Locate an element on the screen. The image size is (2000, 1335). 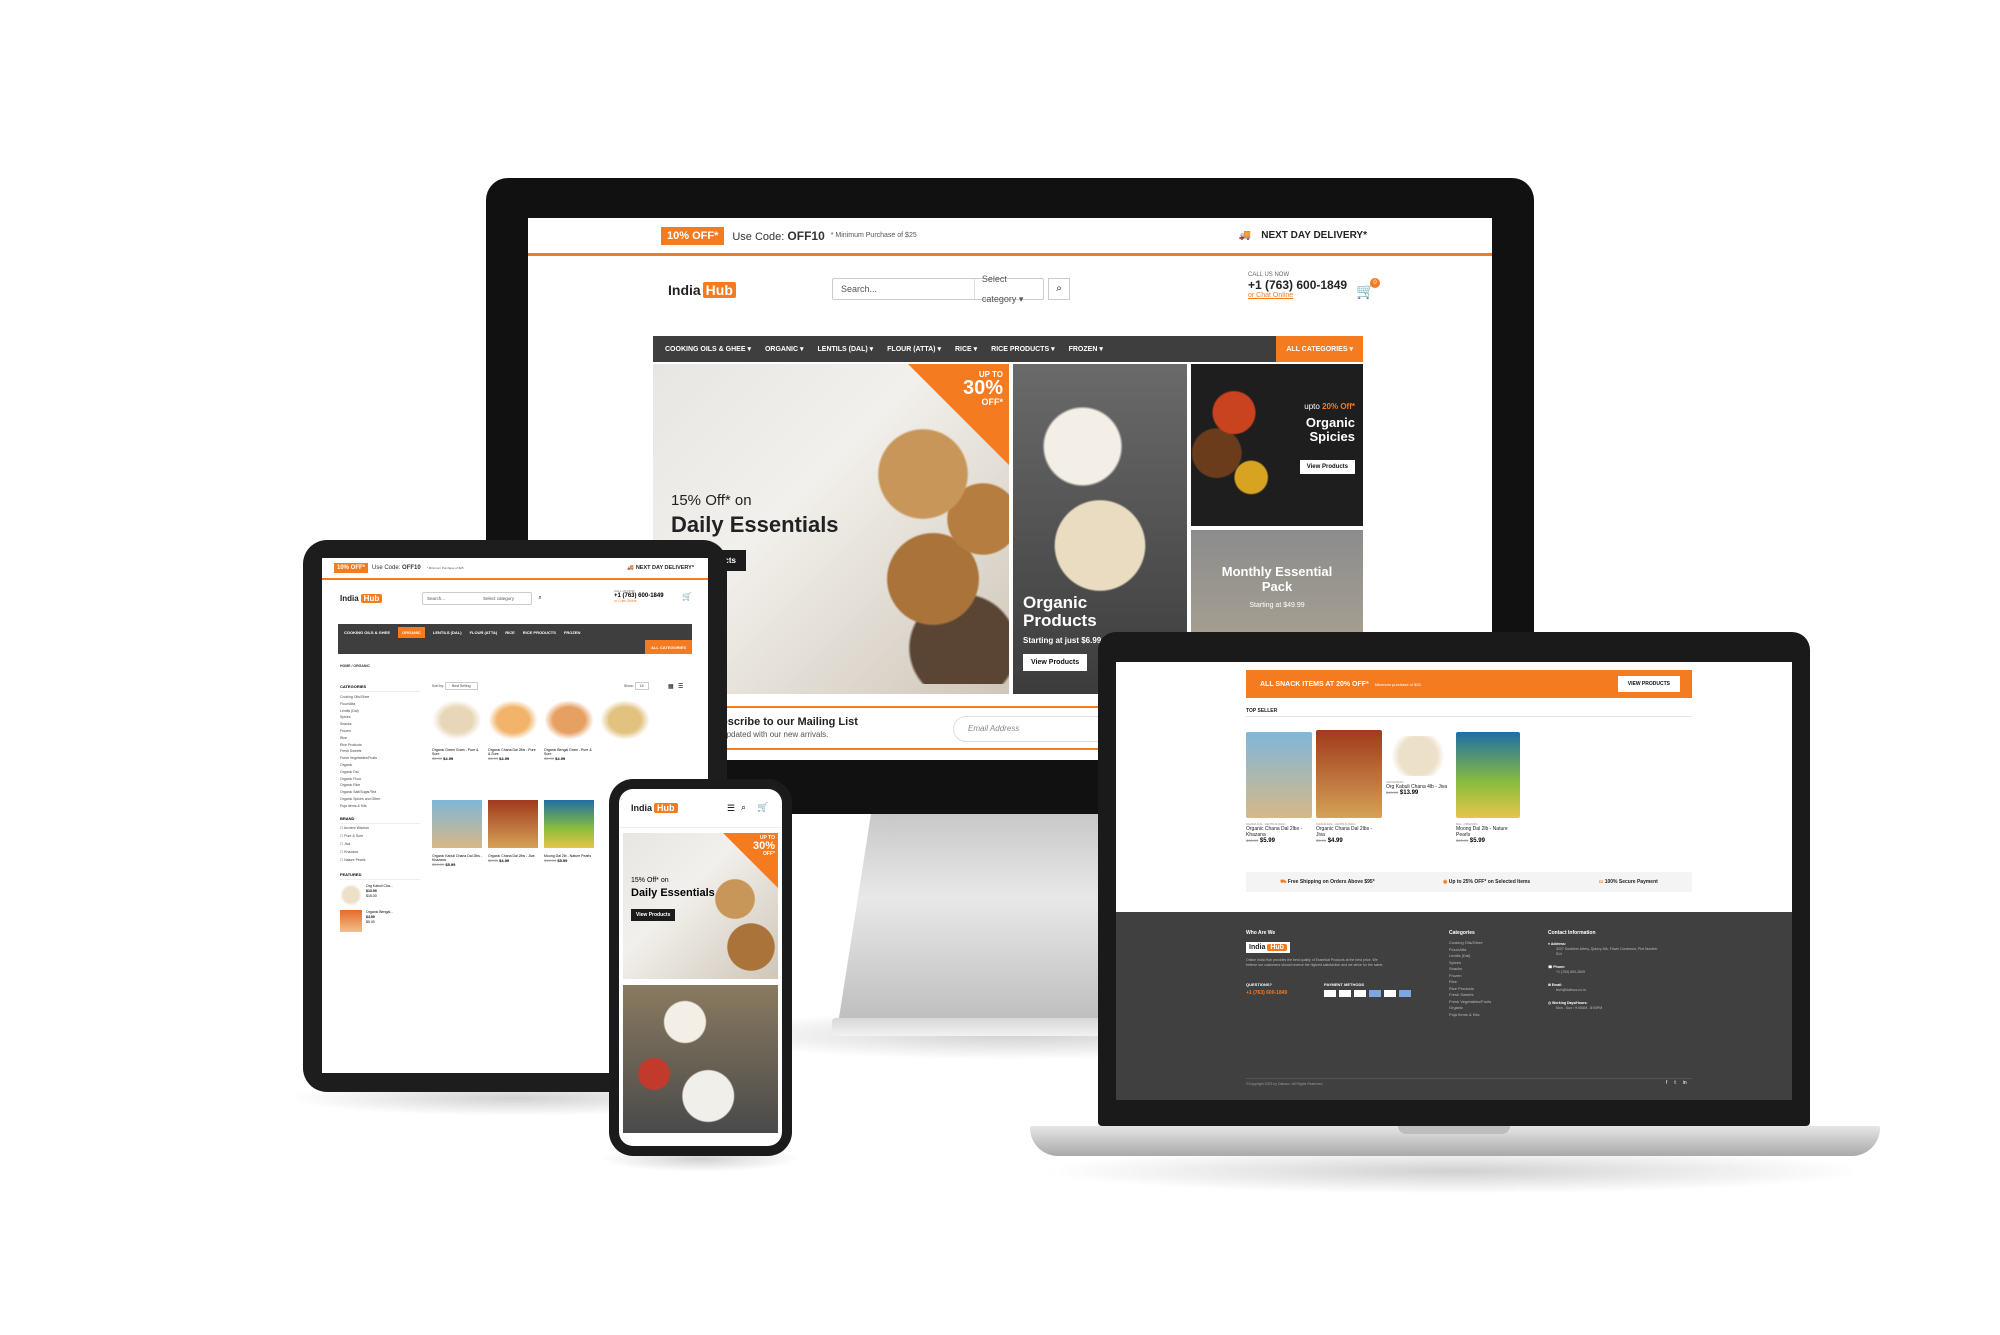
tablet-logo: India Hub is located at coordinates (361, 598).